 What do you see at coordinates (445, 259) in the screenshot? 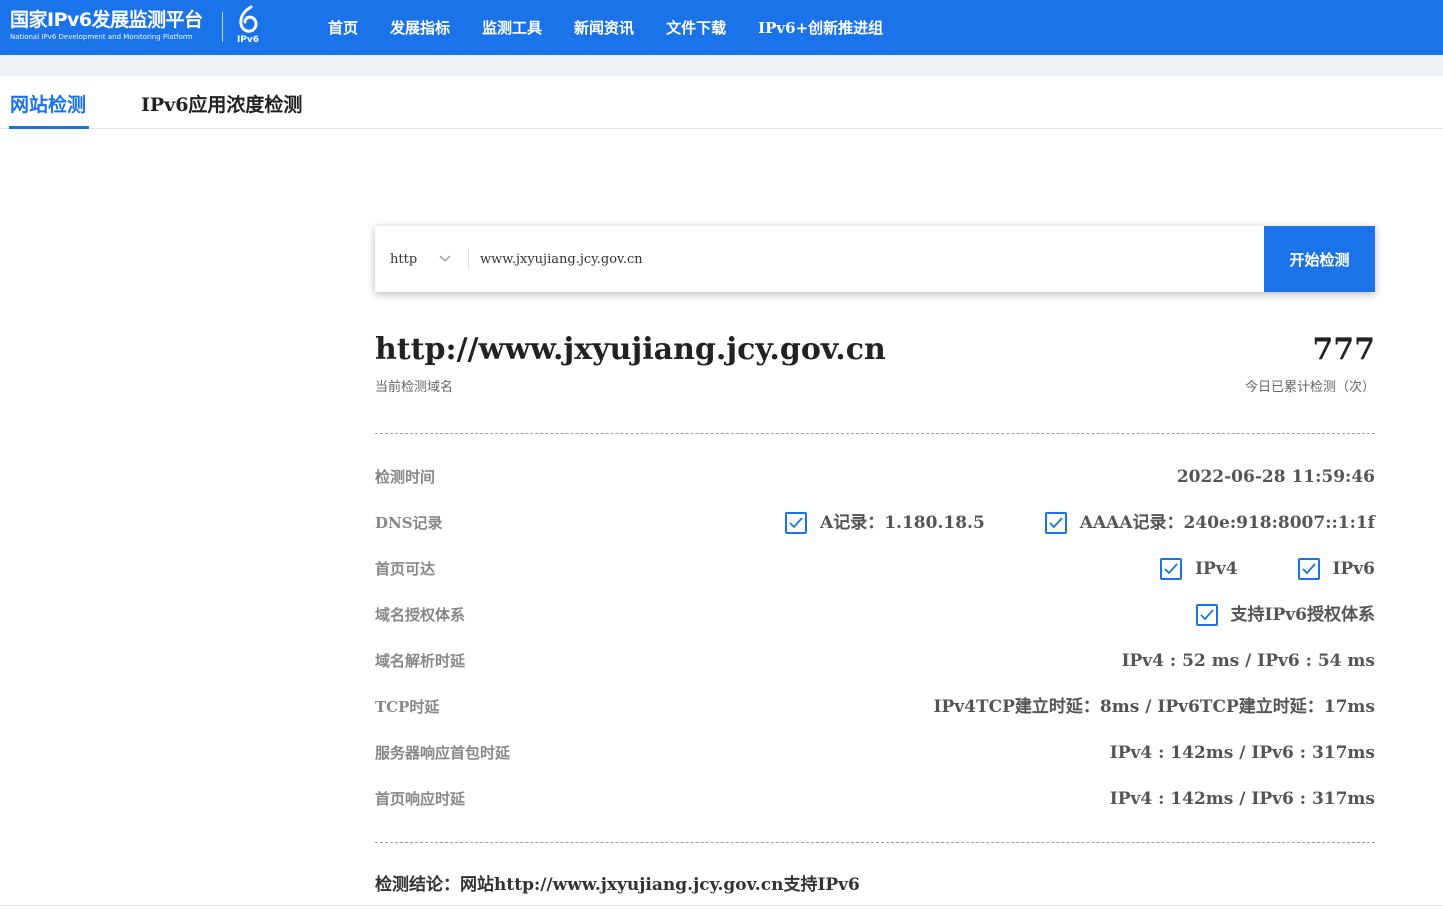
I see `chevron-down-icon` at bounding box center [445, 259].